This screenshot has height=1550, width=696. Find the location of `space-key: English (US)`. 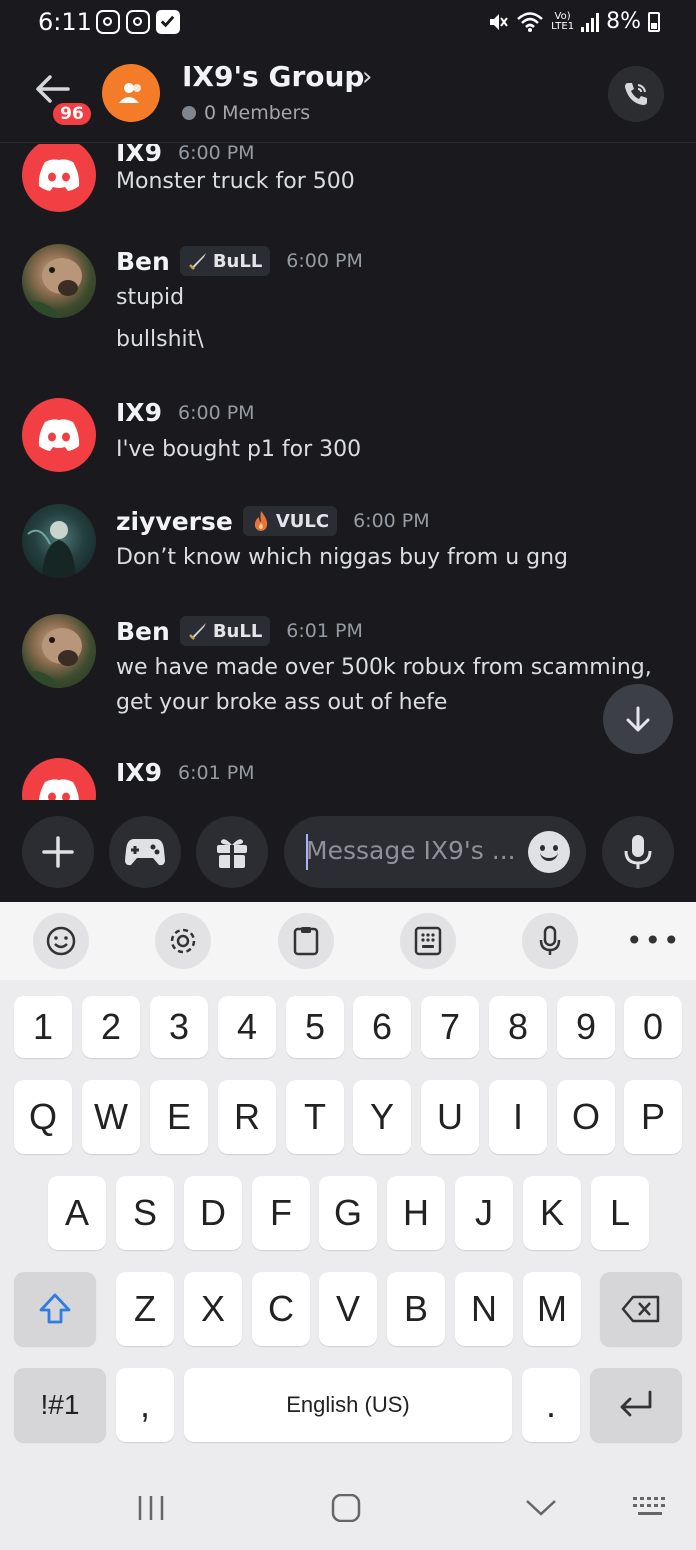

space-key: English (US) is located at coordinates (348, 1405).